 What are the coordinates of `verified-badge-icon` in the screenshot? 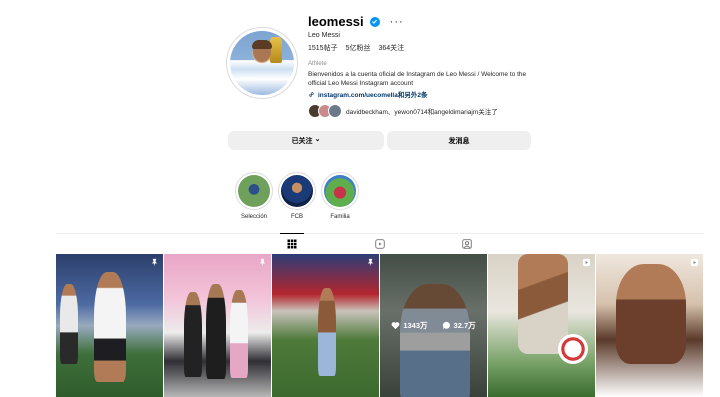 It's located at (374, 21).